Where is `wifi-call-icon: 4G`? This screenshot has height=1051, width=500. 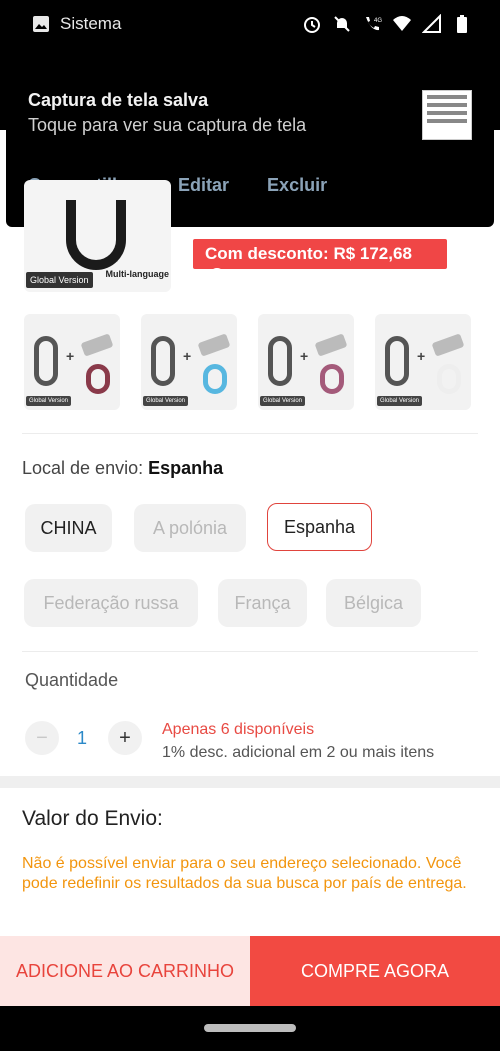
wifi-call-icon: 4G is located at coordinates (374, 24).